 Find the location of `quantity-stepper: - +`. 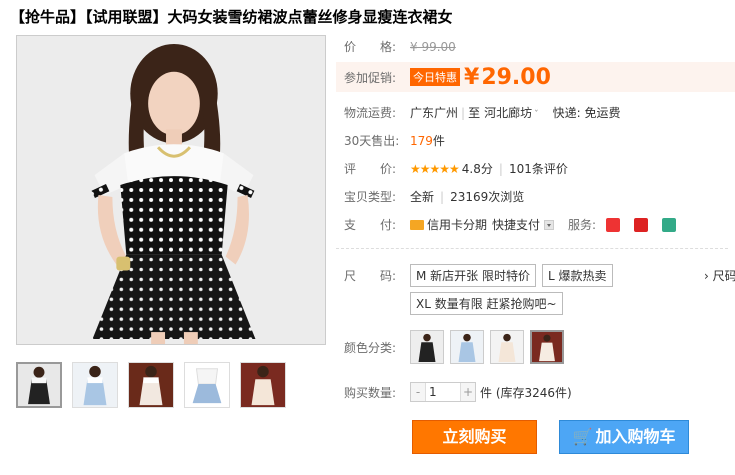

quantity-stepper: - + is located at coordinates (443, 392).